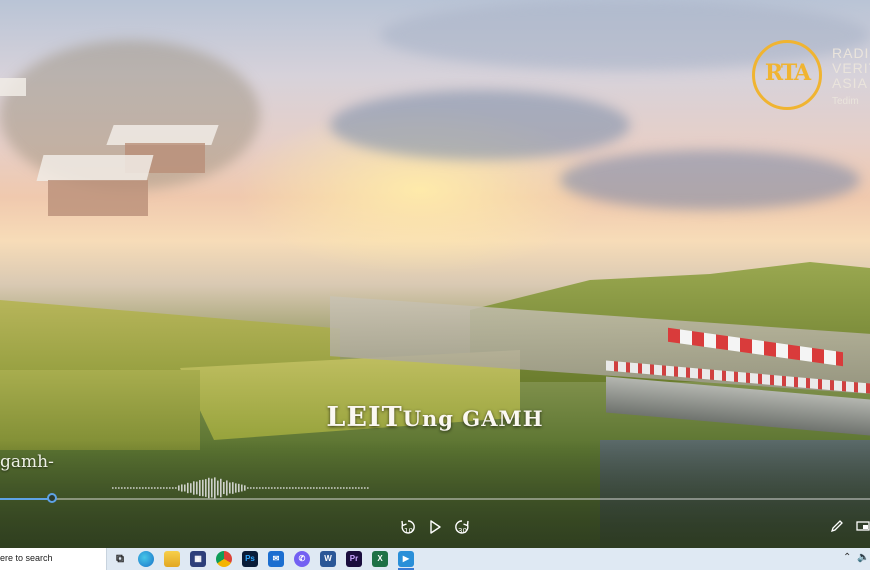  Describe the element at coordinates (27, 462) in the screenshot. I see `side-caption: gamh-` at that location.